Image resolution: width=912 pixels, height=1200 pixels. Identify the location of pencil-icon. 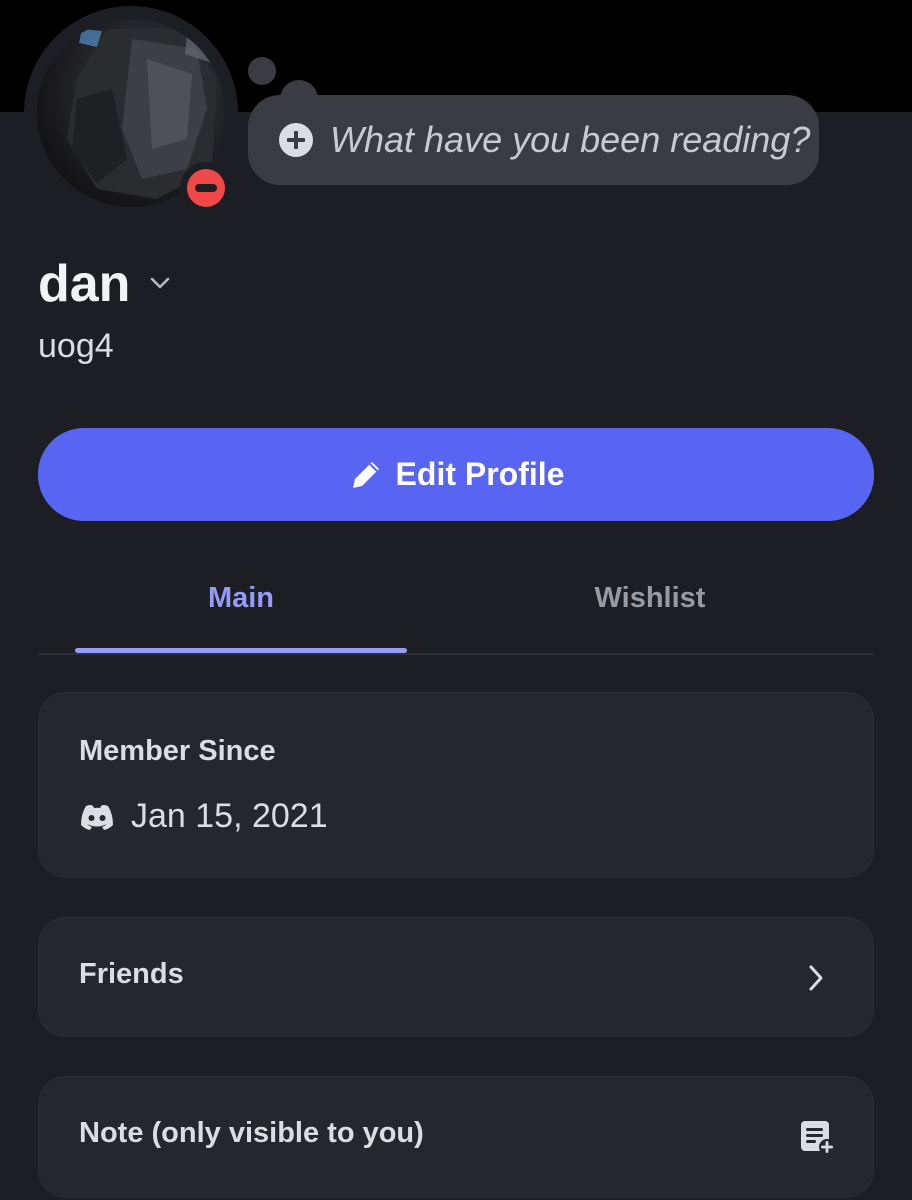
(365, 474).